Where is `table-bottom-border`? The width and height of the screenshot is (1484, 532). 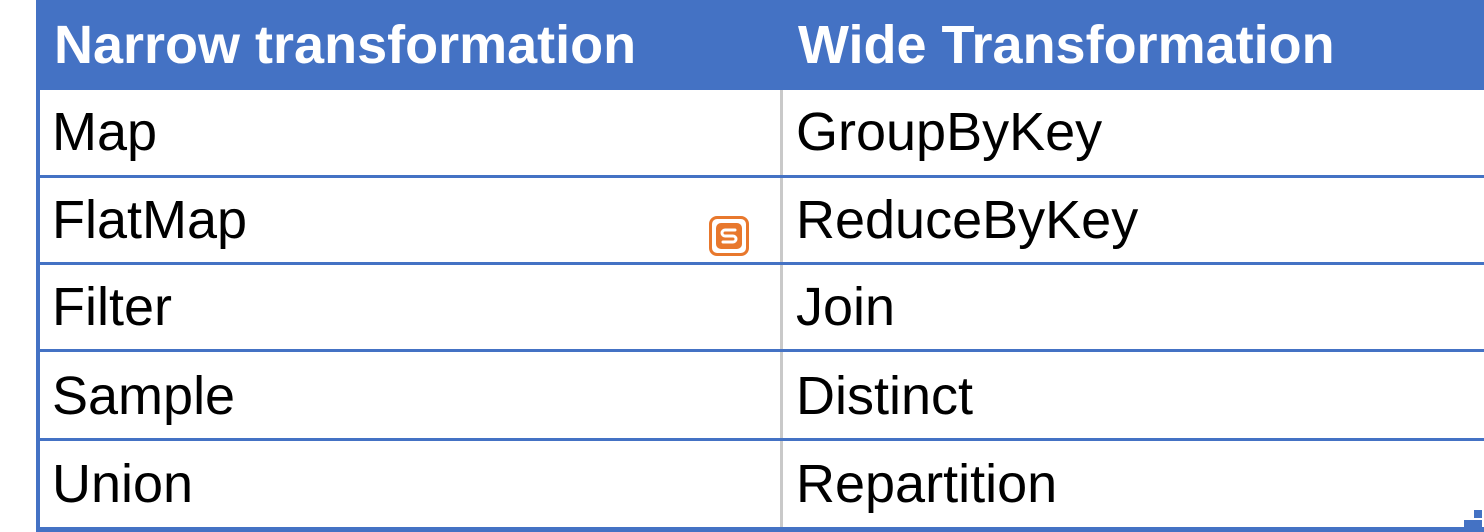 table-bottom-border is located at coordinates (760, 529).